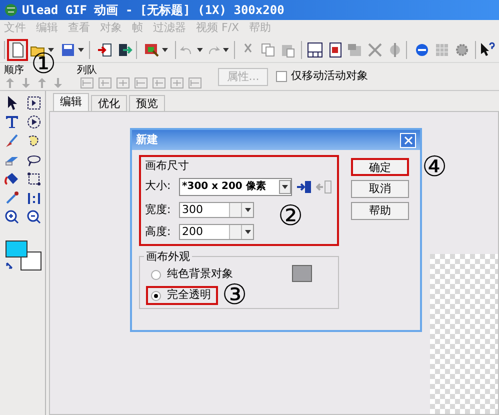 The width and height of the screenshot is (499, 415). I want to click on dimension-label: 高度:, so click(158, 232).